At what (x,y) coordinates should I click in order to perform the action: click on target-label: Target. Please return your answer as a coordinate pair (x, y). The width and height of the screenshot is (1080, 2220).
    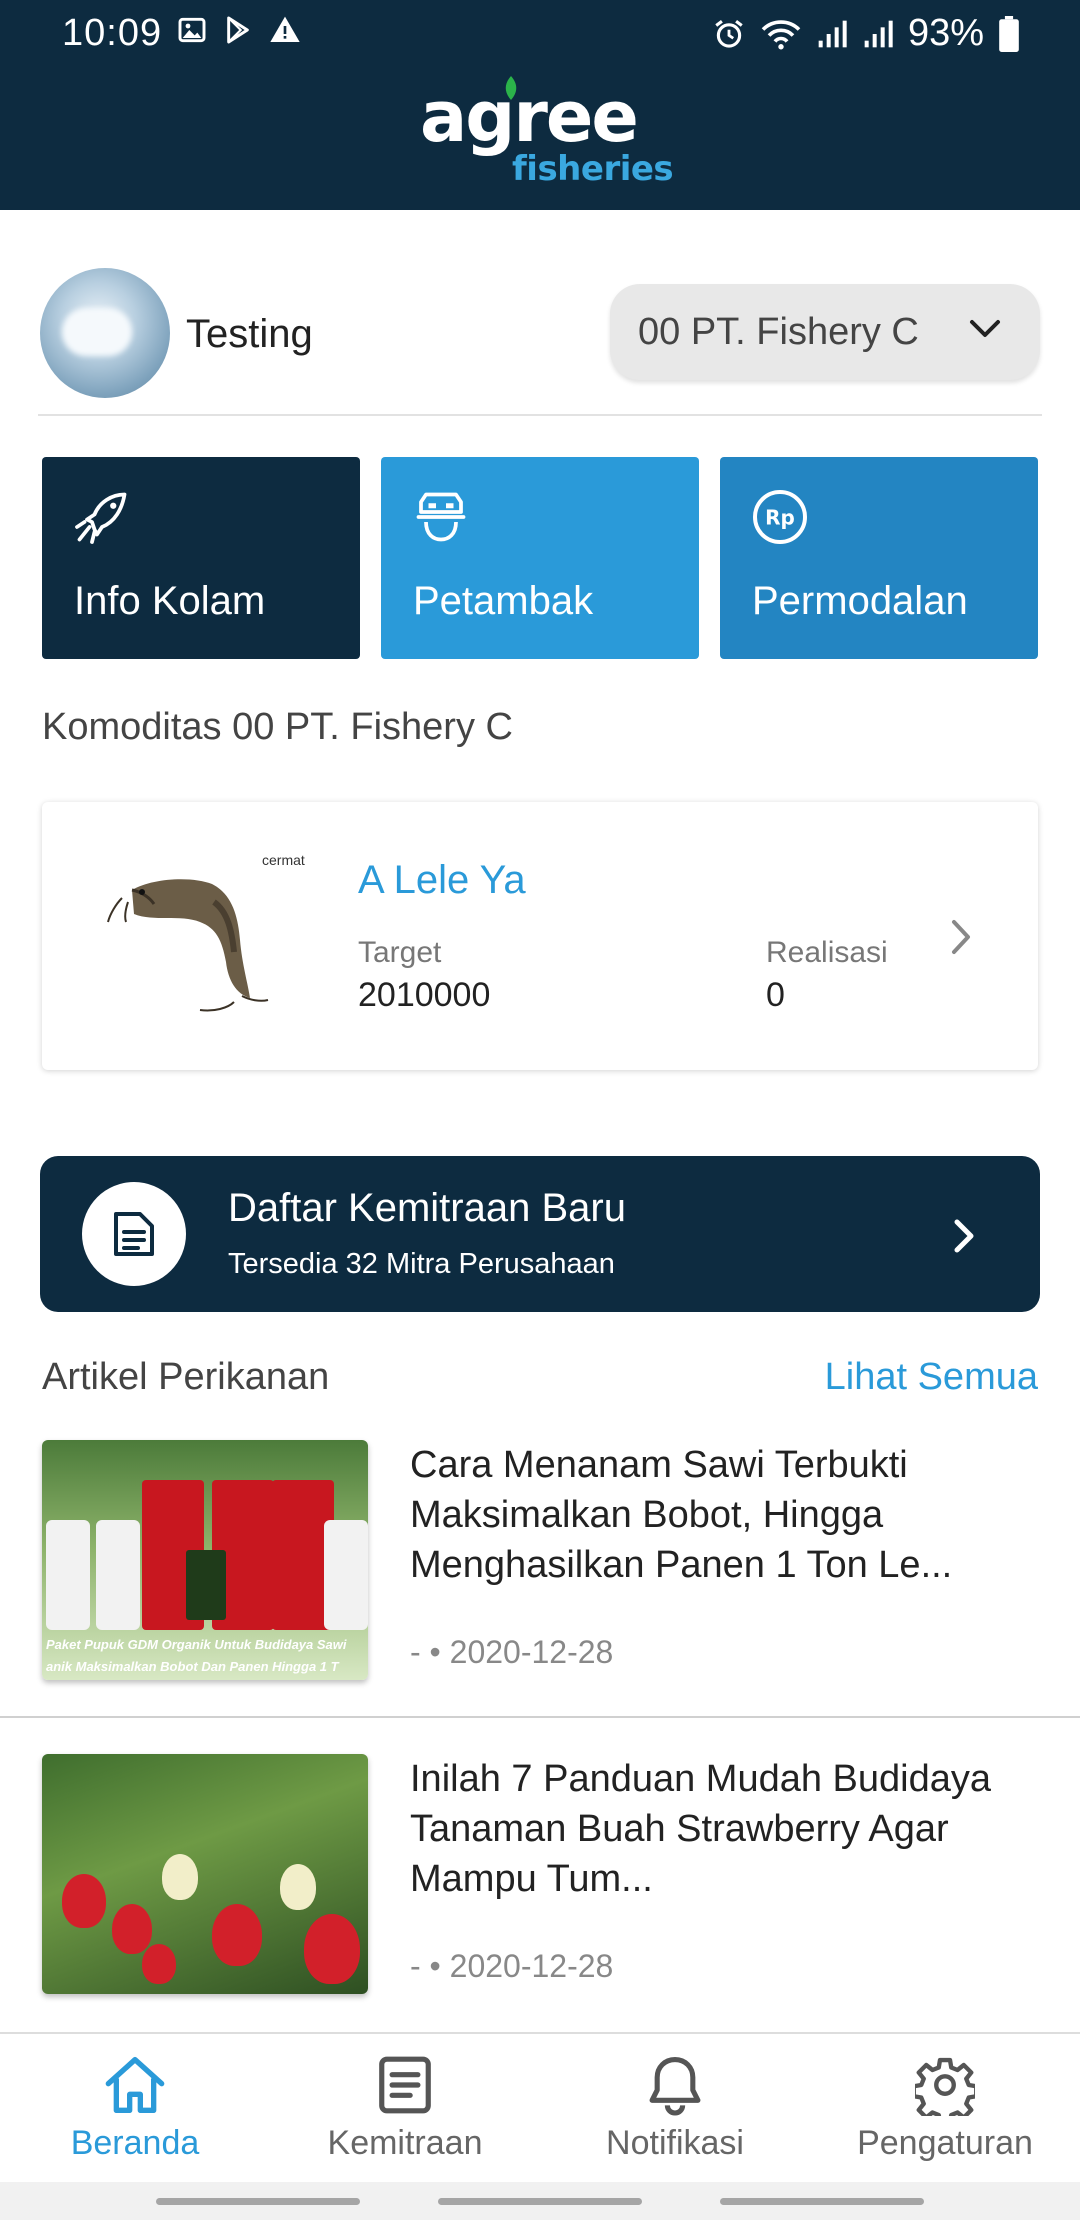
    Looking at the image, I should click on (400, 952).